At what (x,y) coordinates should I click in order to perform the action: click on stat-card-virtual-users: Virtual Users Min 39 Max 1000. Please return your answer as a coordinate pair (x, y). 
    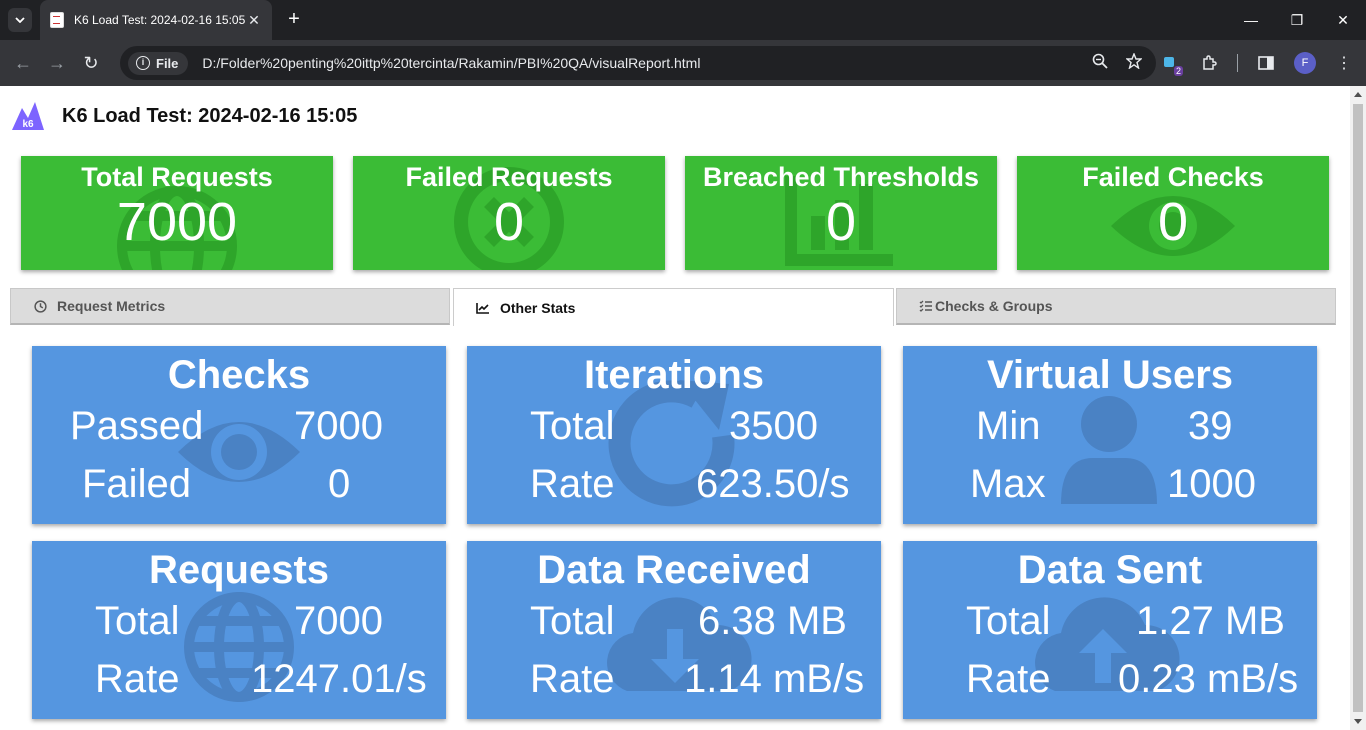
    Looking at the image, I should click on (1110, 435).